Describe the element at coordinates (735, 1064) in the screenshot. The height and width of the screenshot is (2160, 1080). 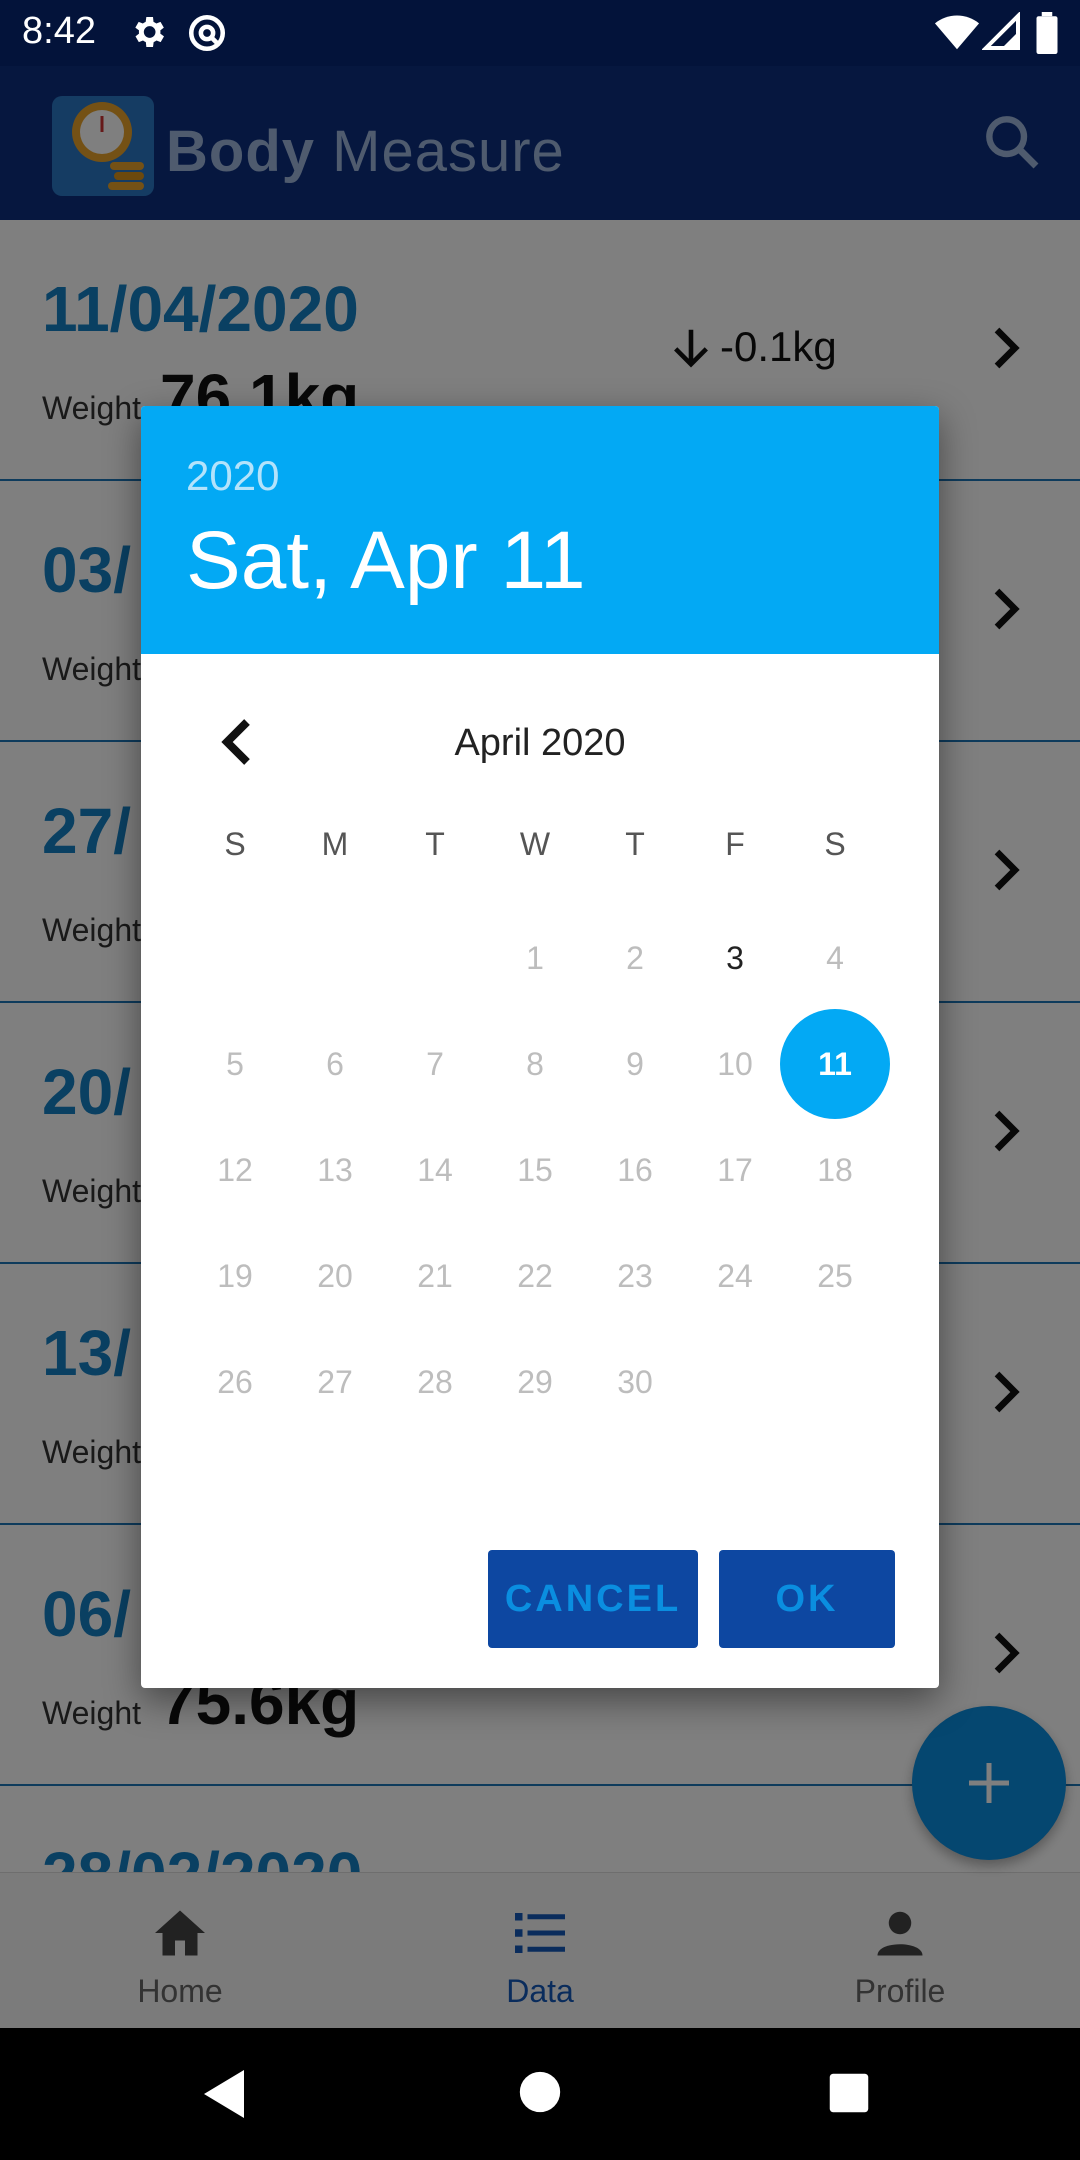
I see `calendar-day: 10` at that location.